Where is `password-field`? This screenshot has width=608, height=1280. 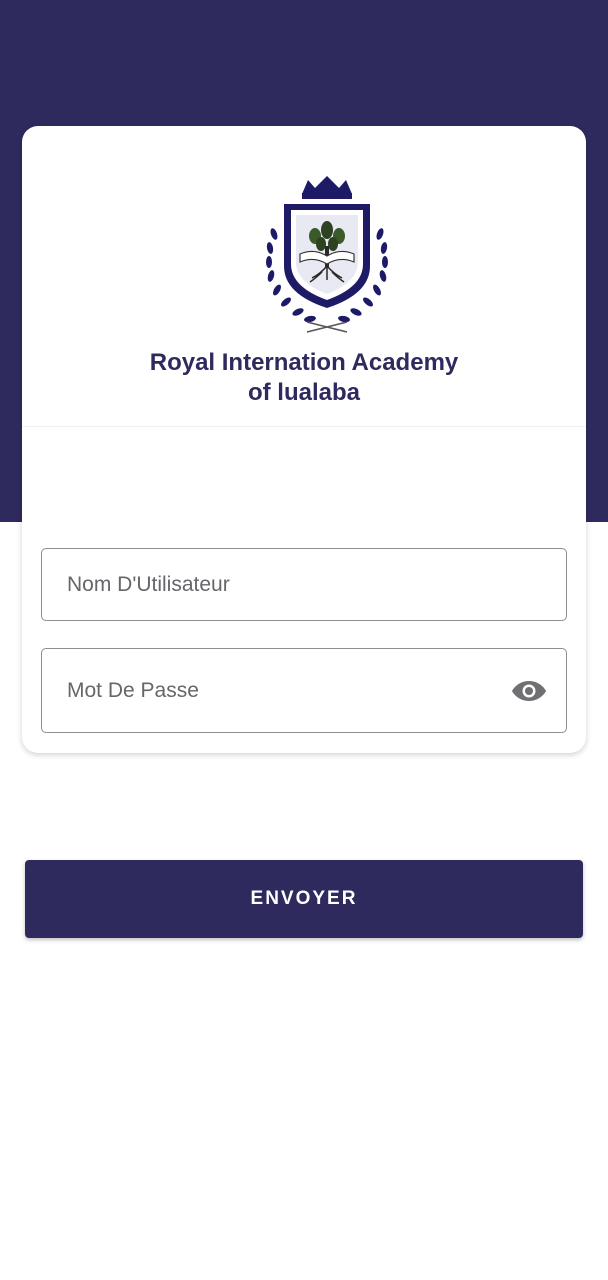 password-field is located at coordinates (304, 690).